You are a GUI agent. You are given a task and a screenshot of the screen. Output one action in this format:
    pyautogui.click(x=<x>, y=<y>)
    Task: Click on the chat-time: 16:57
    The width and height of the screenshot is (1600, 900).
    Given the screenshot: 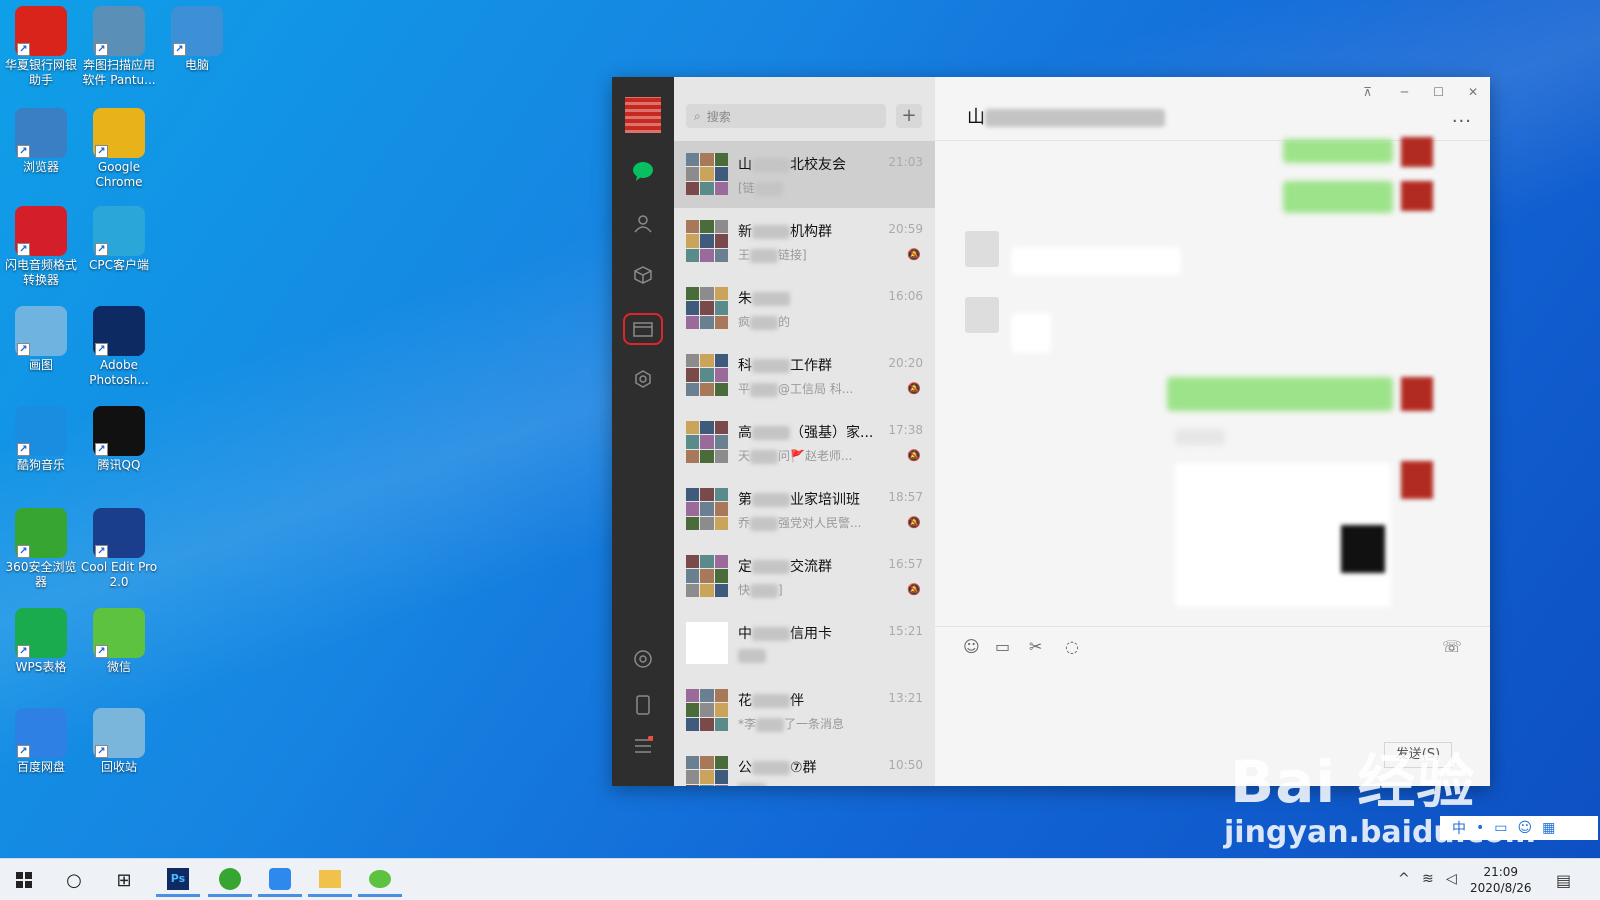 What is the action you would take?
    pyautogui.click(x=905, y=564)
    